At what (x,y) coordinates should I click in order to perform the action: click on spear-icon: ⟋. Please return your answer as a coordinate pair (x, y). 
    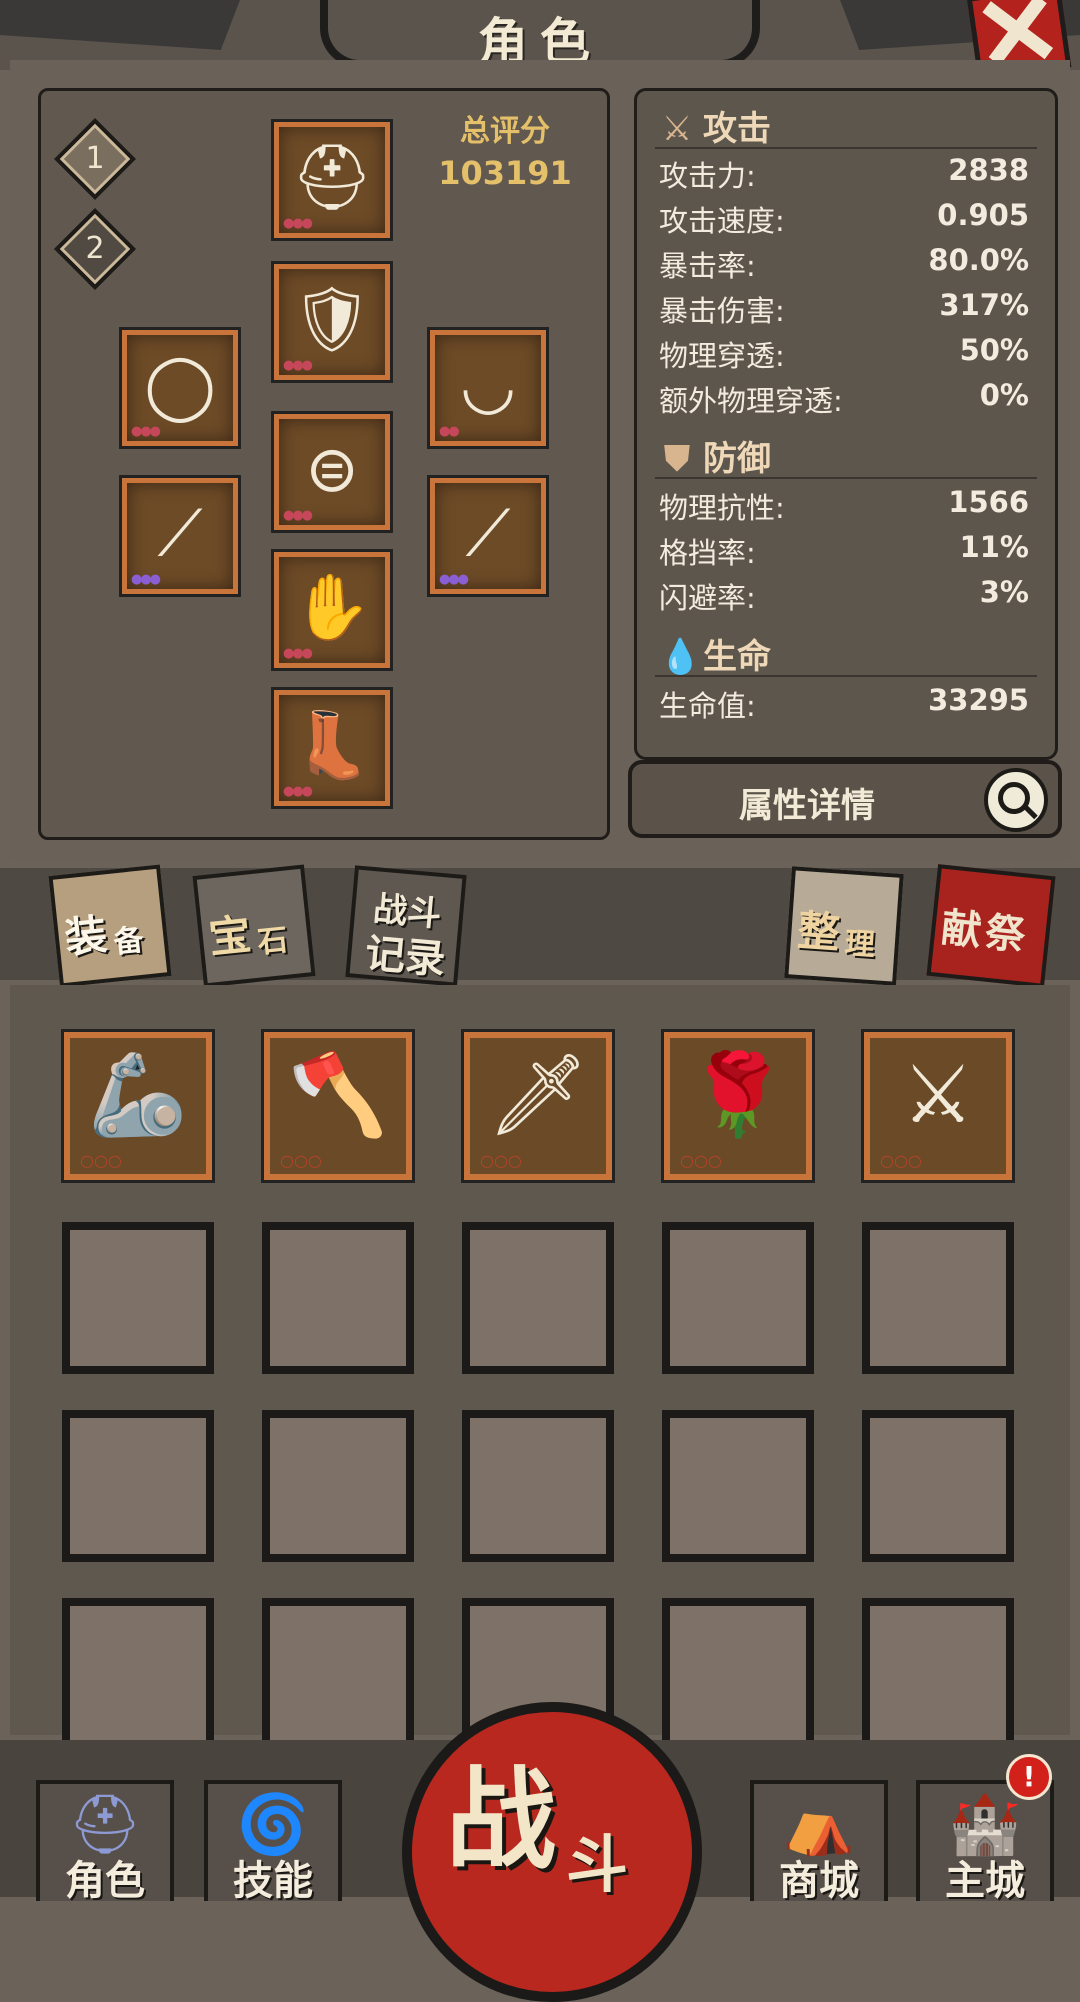
    Looking at the image, I should click on (180, 534).